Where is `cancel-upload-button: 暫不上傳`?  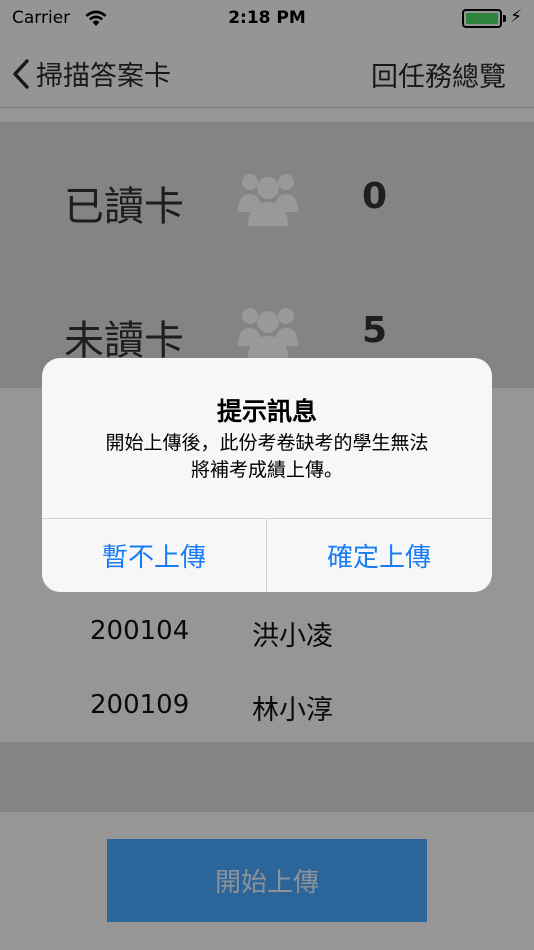 cancel-upload-button: 暫不上傳 is located at coordinates (154, 555).